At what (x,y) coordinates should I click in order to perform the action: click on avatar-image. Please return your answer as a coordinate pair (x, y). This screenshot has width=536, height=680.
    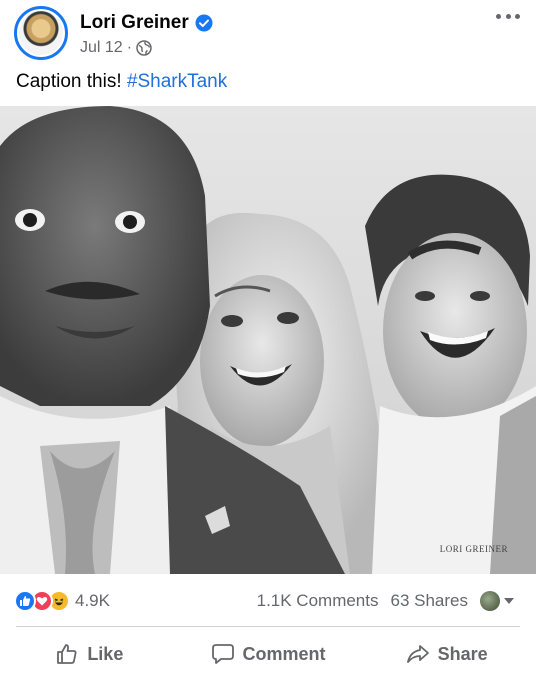
    Looking at the image, I should click on (41, 33).